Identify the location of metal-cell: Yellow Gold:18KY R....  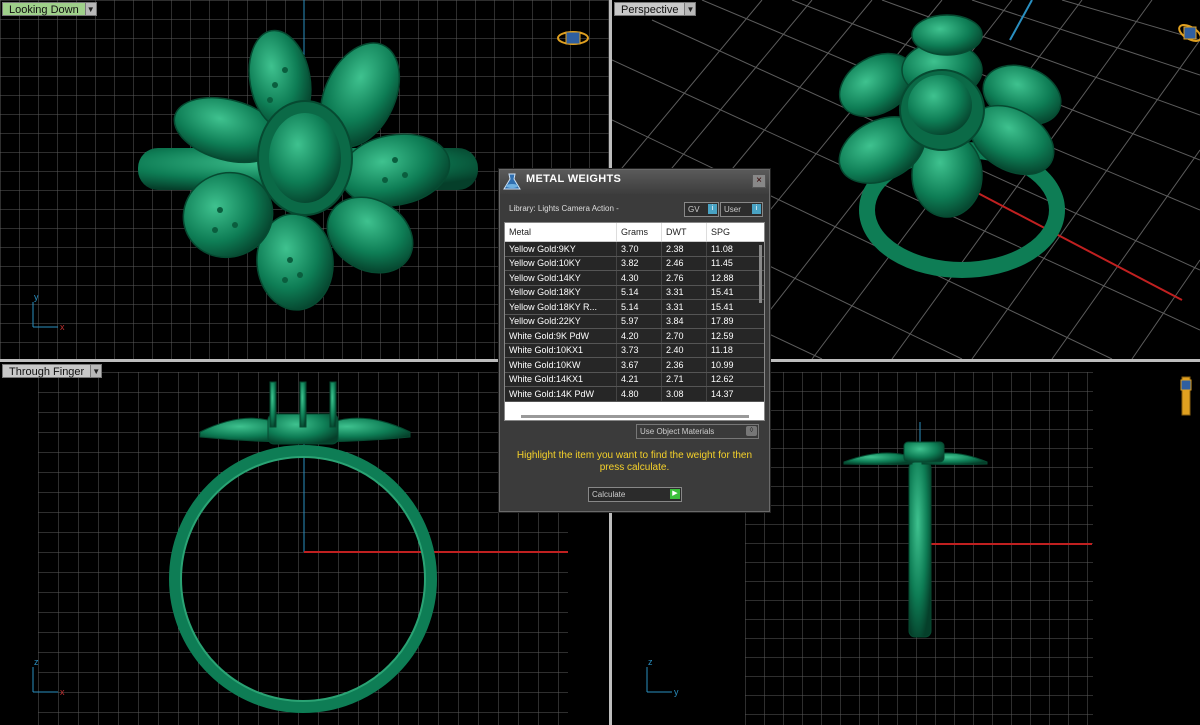
(561, 307).